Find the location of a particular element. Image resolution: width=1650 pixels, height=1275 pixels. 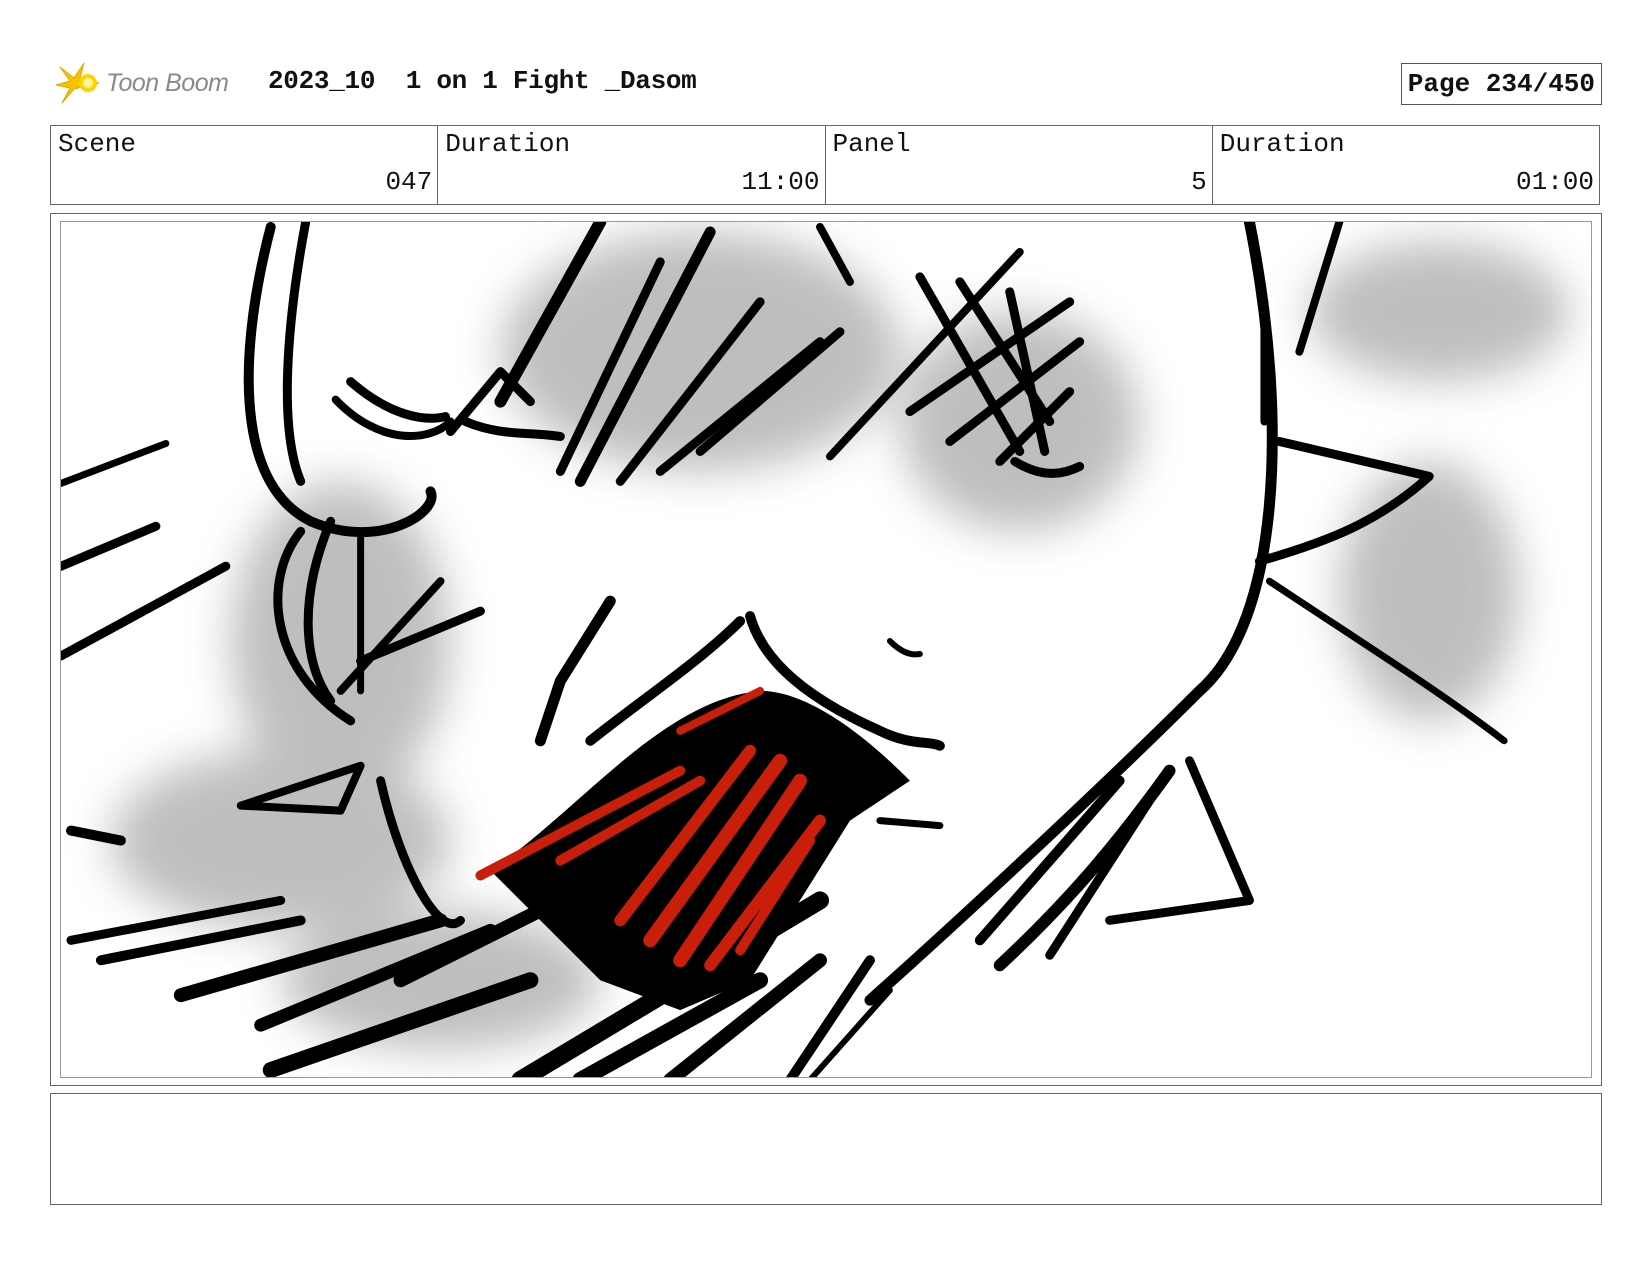

panel-duration-label: Duration is located at coordinates (1282, 144).